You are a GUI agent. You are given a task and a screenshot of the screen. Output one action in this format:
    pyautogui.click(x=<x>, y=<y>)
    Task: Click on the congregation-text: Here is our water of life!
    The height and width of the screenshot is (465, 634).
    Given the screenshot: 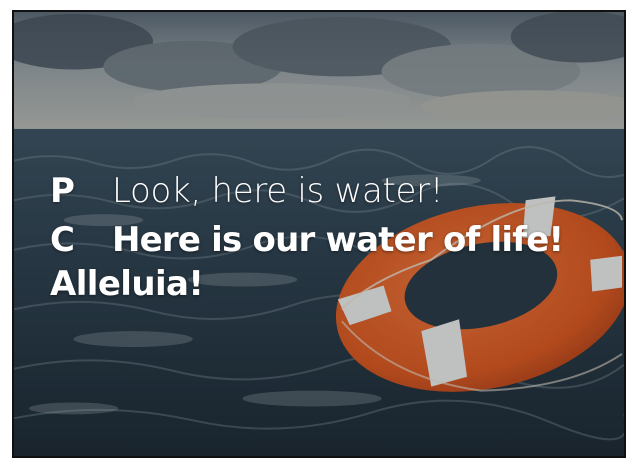 What is the action you would take?
    pyautogui.click(x=338, y=240)
    